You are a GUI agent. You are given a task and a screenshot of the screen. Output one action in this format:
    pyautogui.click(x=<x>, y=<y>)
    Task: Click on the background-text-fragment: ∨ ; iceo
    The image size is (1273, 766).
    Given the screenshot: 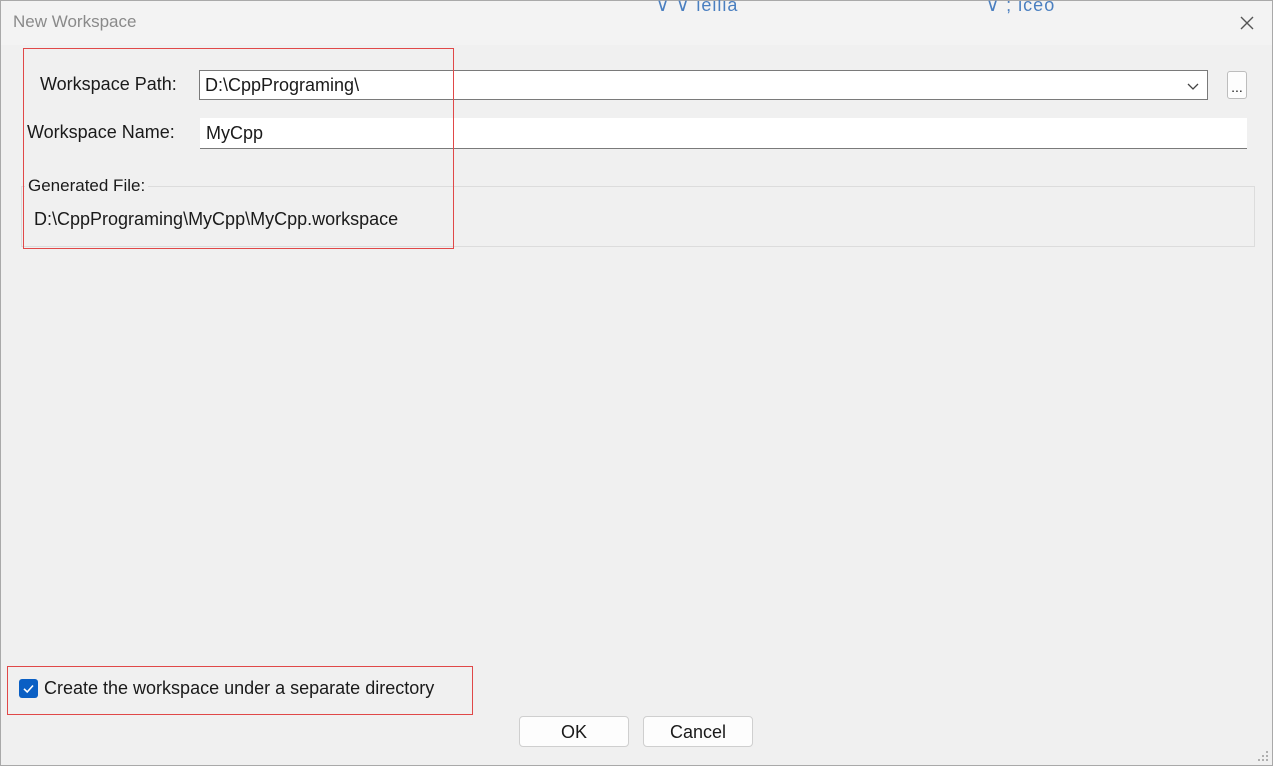 What is the action you would take?
    pyautogui.click(x=1021, y=7)
    